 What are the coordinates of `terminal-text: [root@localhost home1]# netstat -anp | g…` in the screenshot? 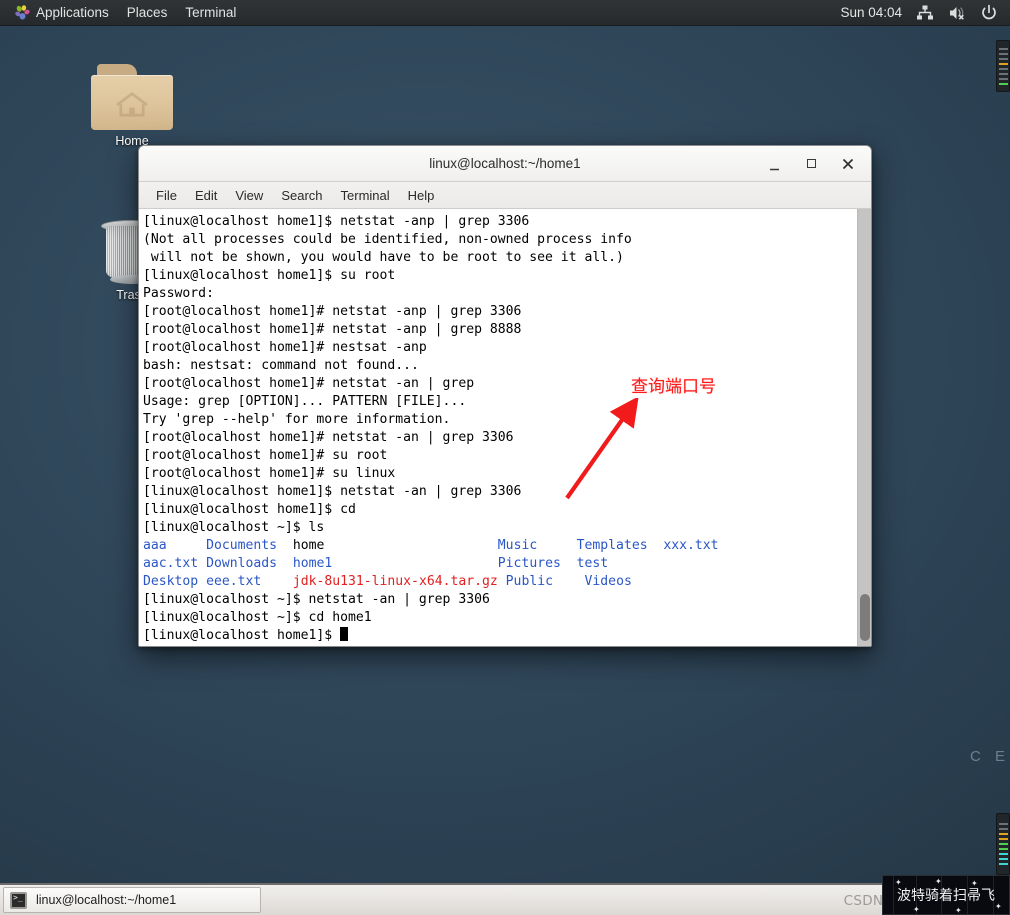 It's located at (332, 329).